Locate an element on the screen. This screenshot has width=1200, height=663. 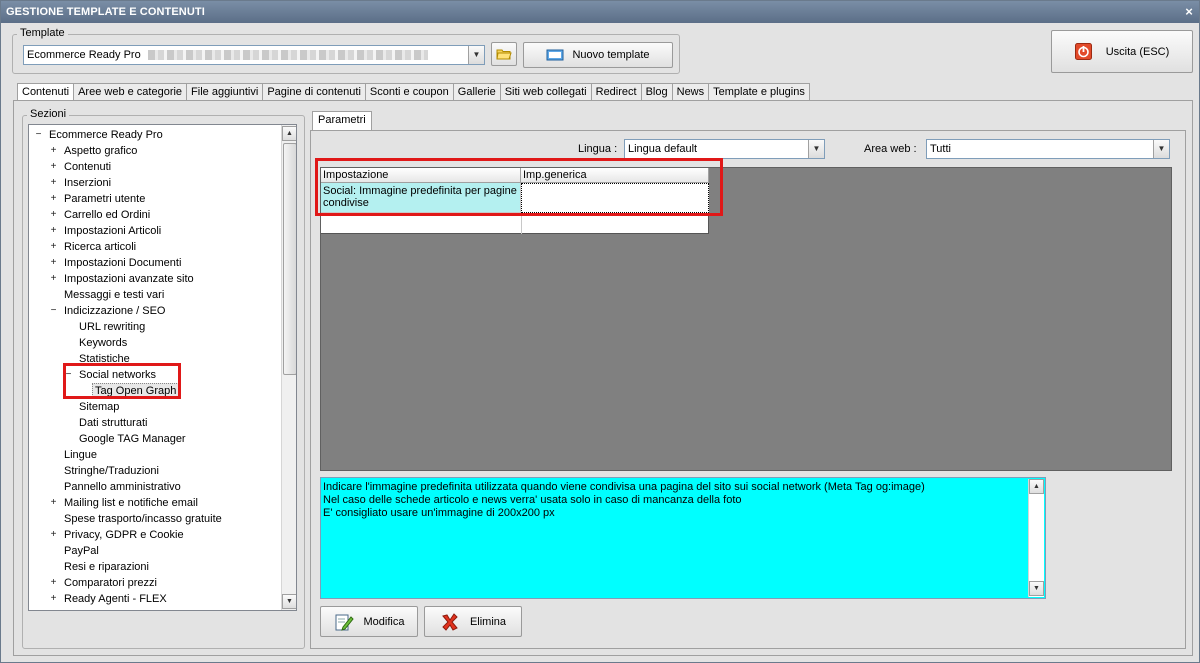
tree-item: Keywords is located at coordinates (154, 343).